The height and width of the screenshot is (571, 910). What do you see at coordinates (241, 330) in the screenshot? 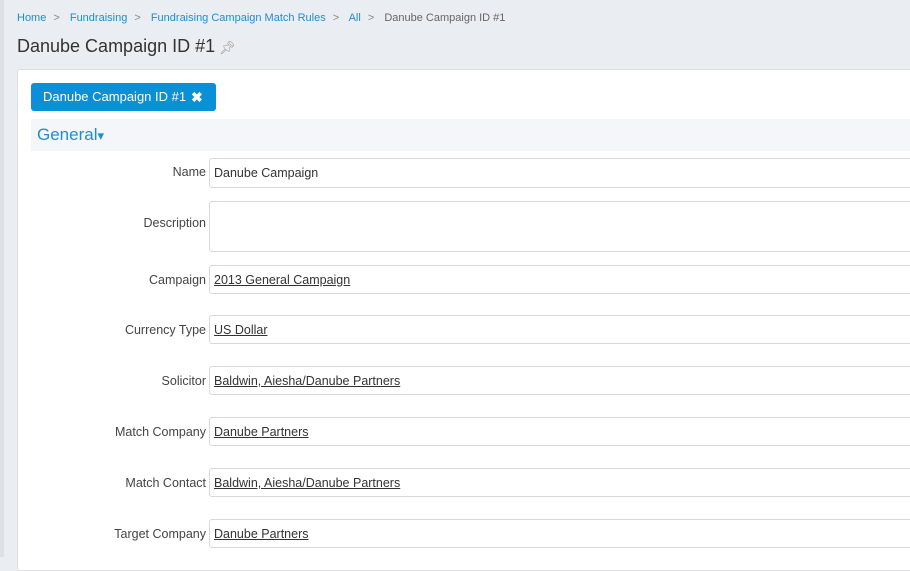
I see `currency-link: US Dollar` at bounding box center [241, 330].